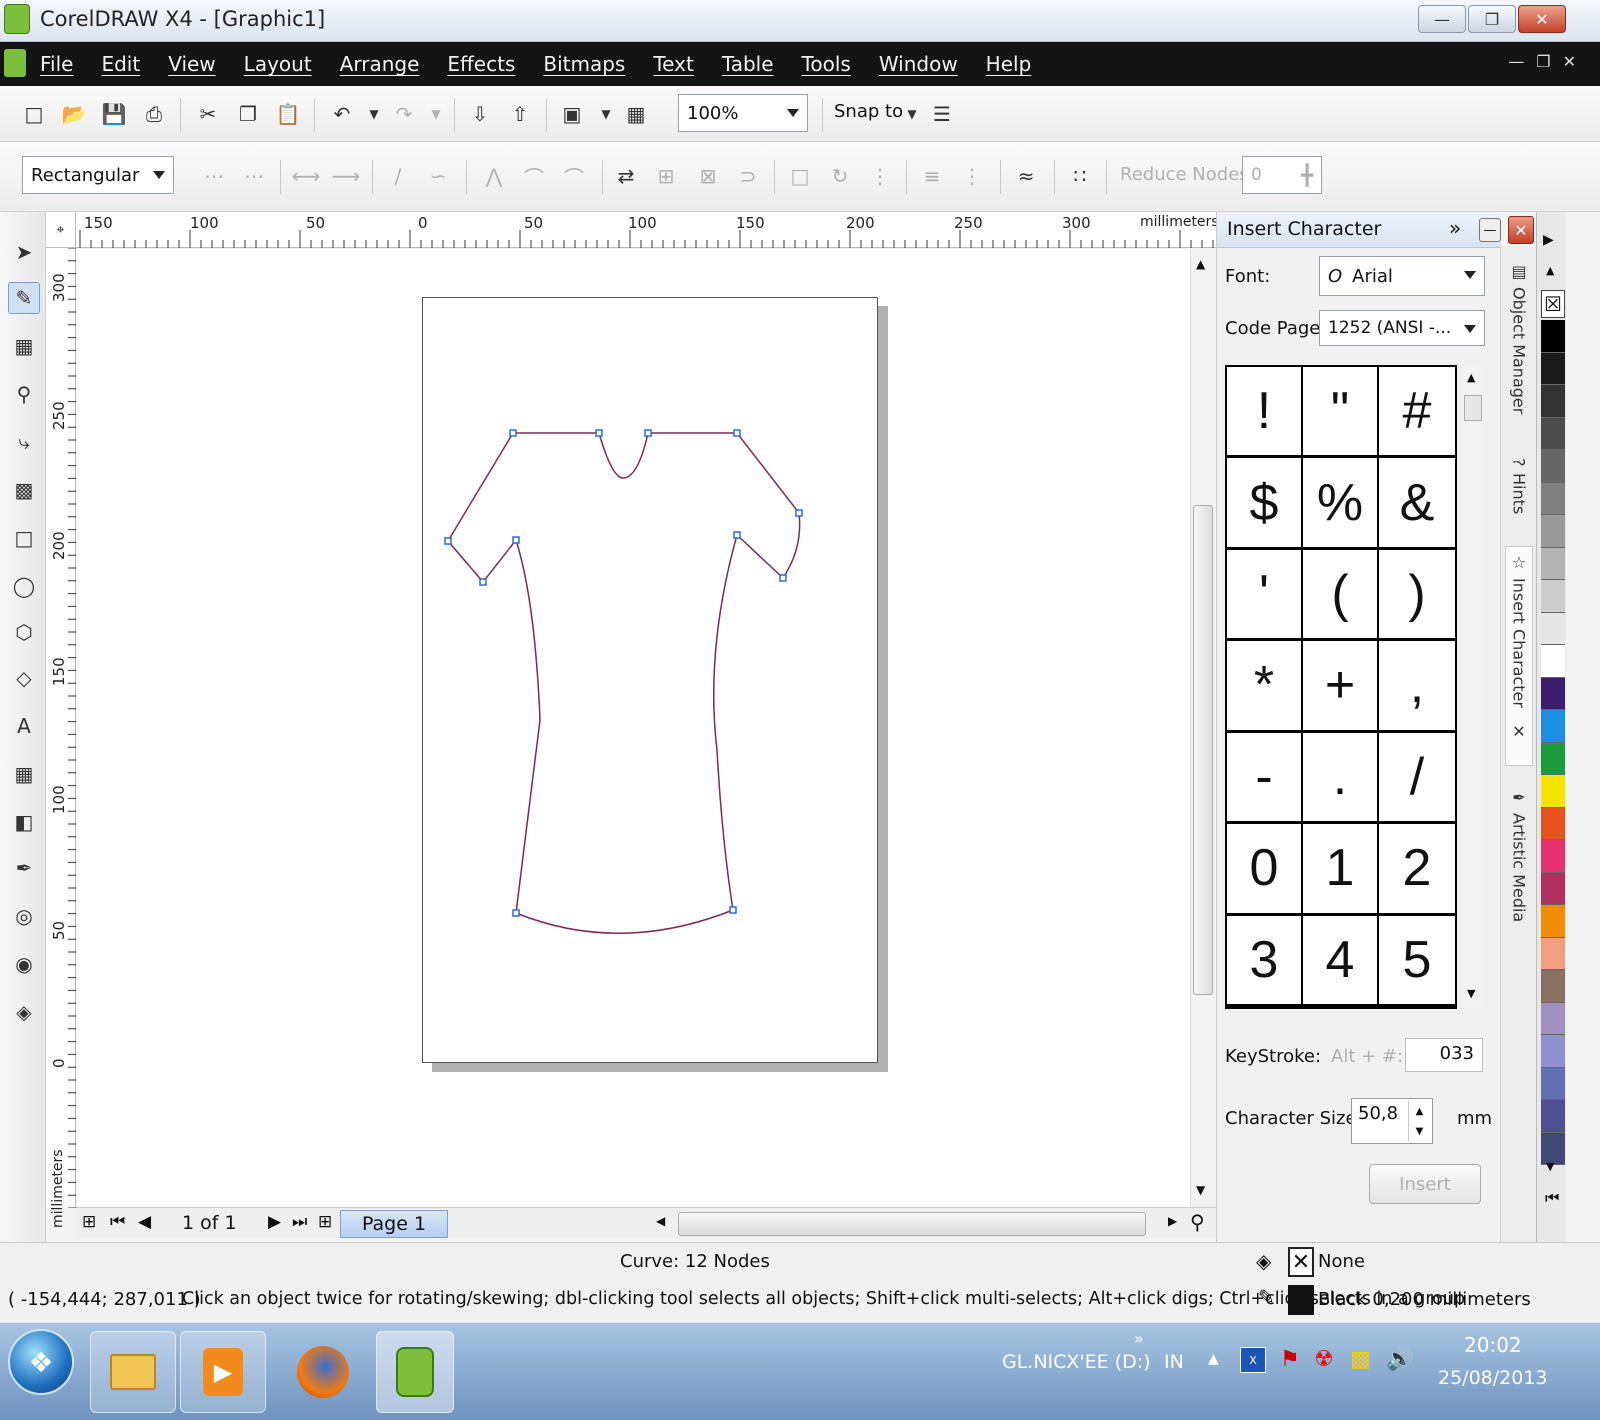  Describe the element at coordinates (214, 176) in the screenshot. I see `add-node-icon: ⋯` at that location.